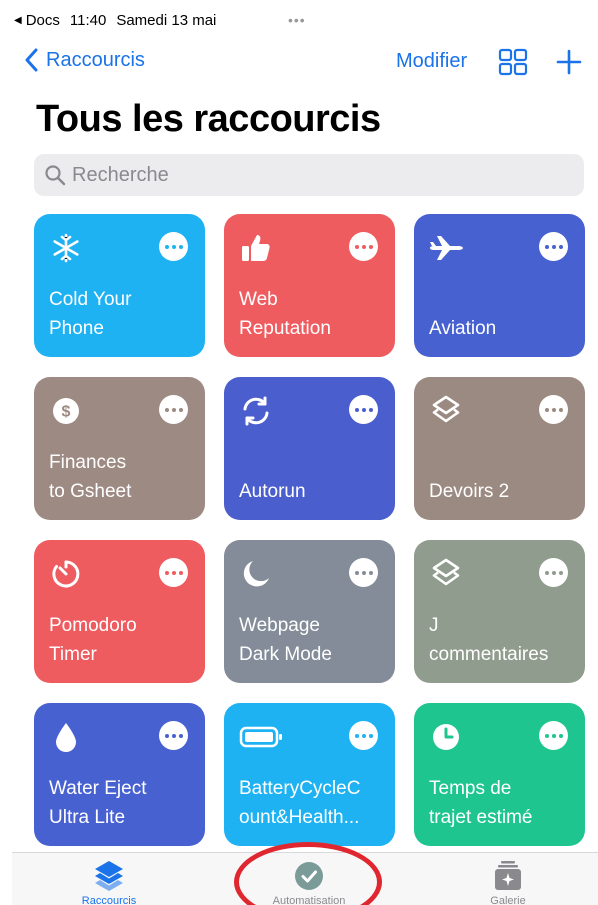 Image resolution: width=598 pixels, height=905 pixels. What do you see at coordinates (463, 328) in the screenshot?
I see `shortcut-name: Aviation` at bounding box center [463, 328].